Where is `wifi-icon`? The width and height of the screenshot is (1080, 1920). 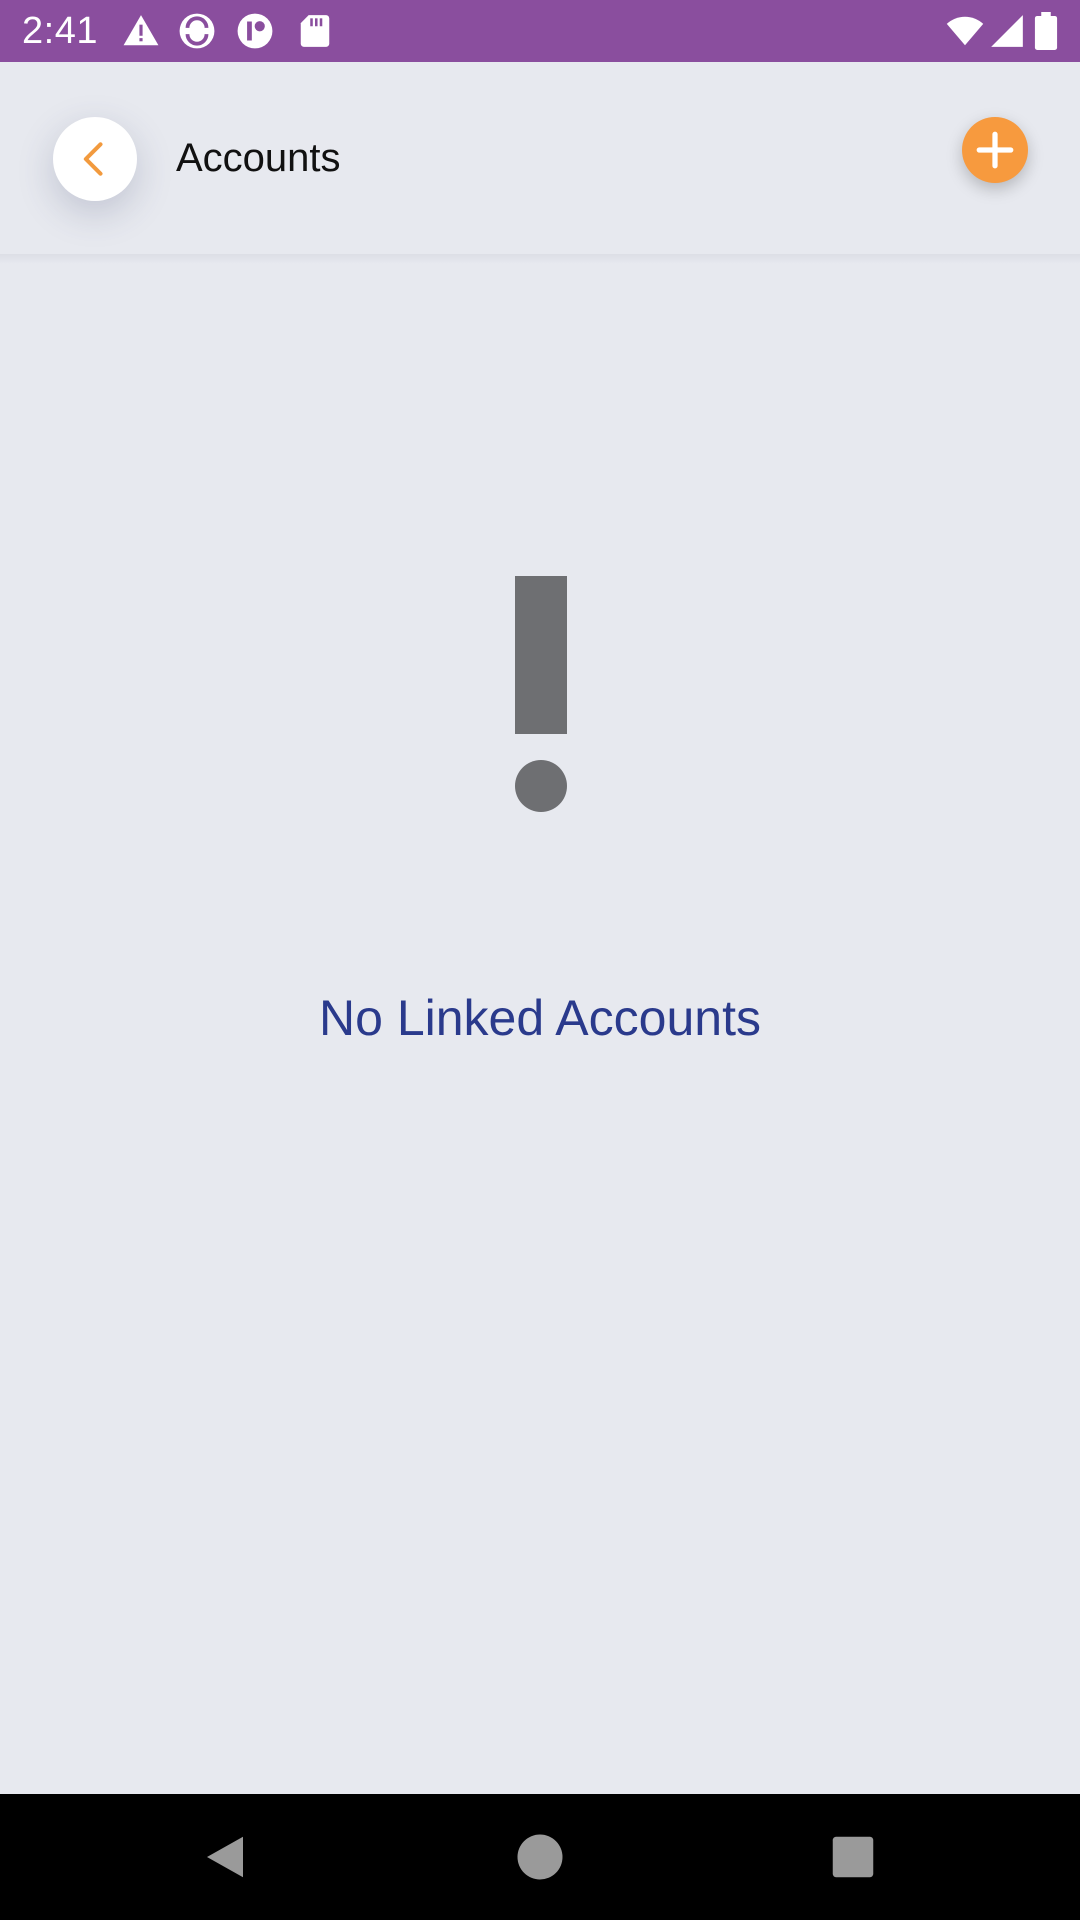
wifi-icon is located at coordinates (965, 31).